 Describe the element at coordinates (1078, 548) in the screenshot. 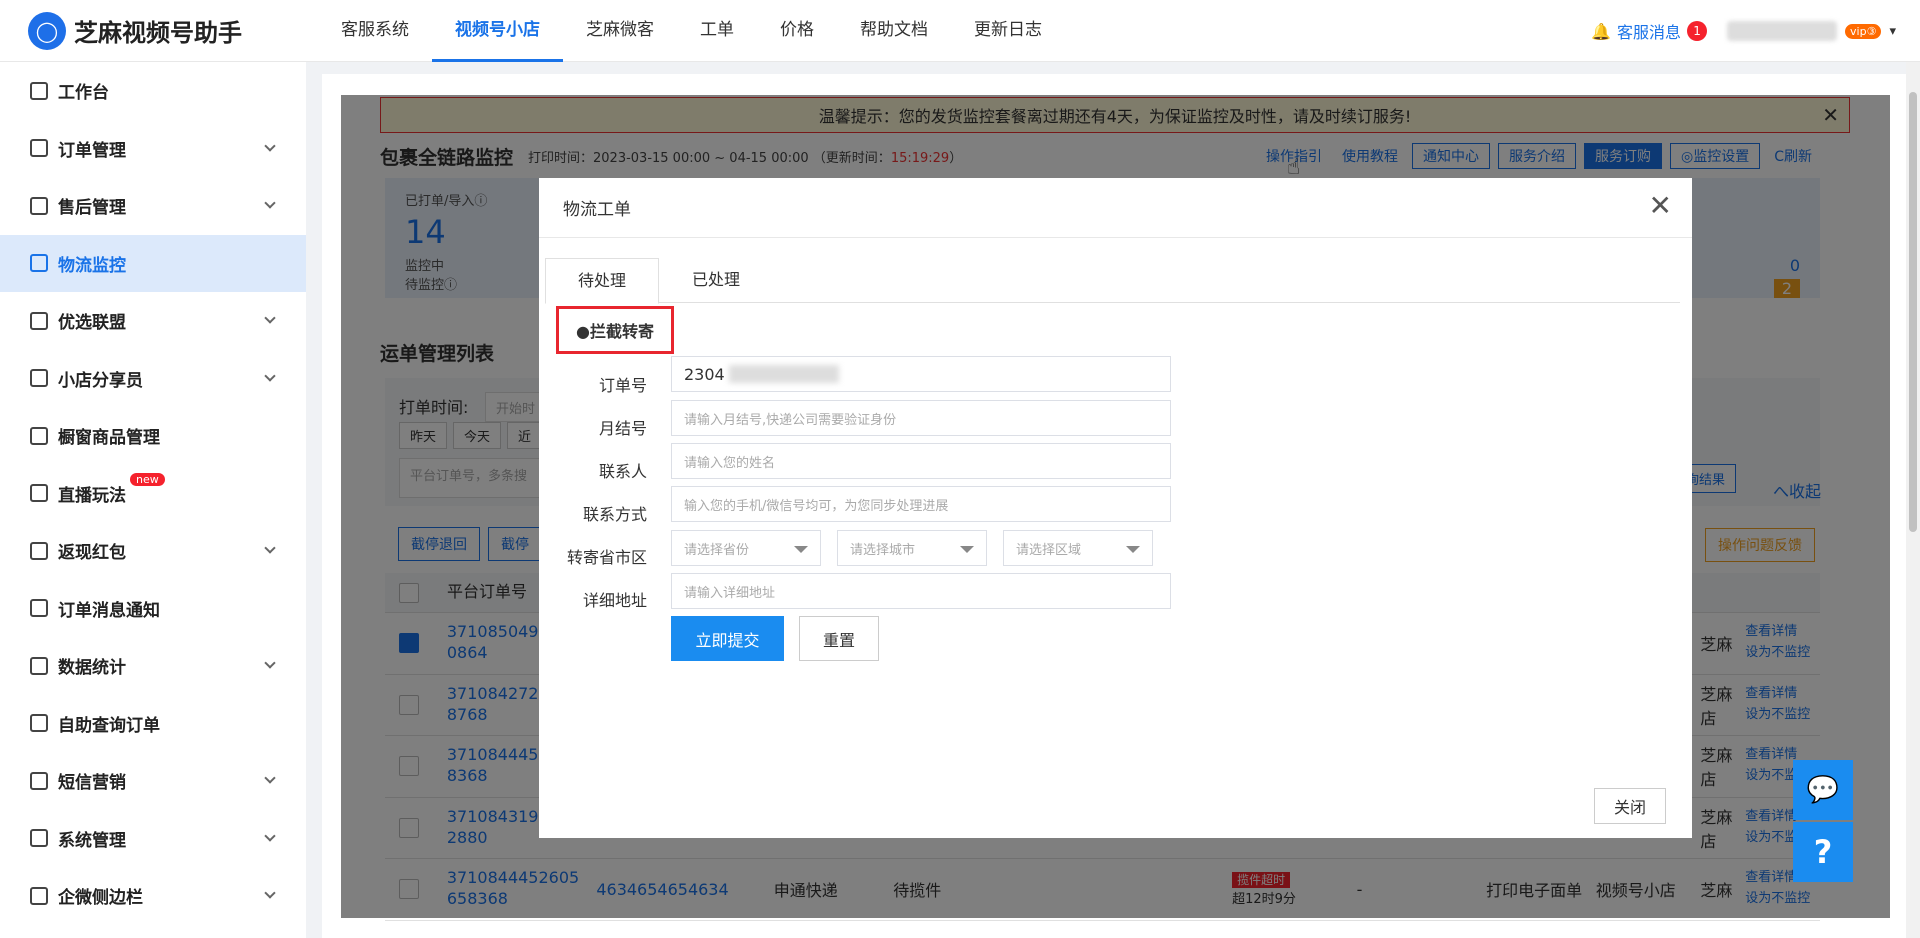

I see `district-select: 请选择区域` at that location.